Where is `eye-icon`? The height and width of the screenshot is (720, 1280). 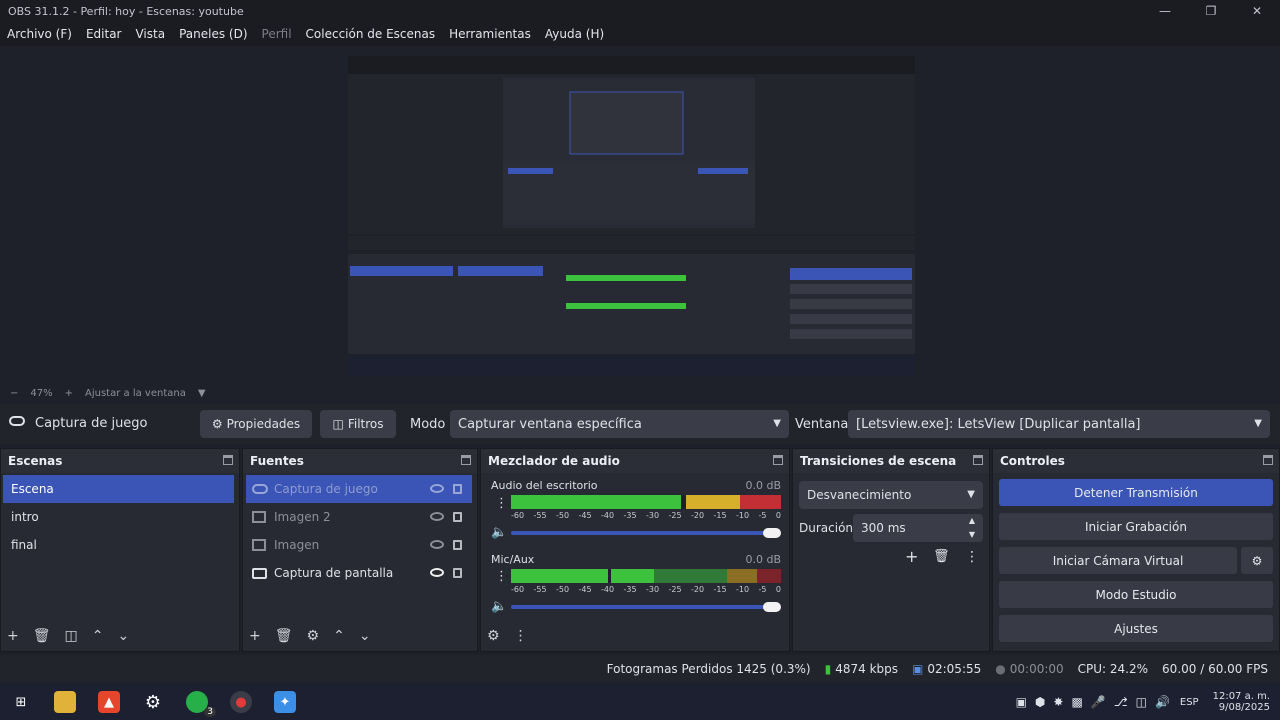 eye-icon is located at coordinates (437, 572).